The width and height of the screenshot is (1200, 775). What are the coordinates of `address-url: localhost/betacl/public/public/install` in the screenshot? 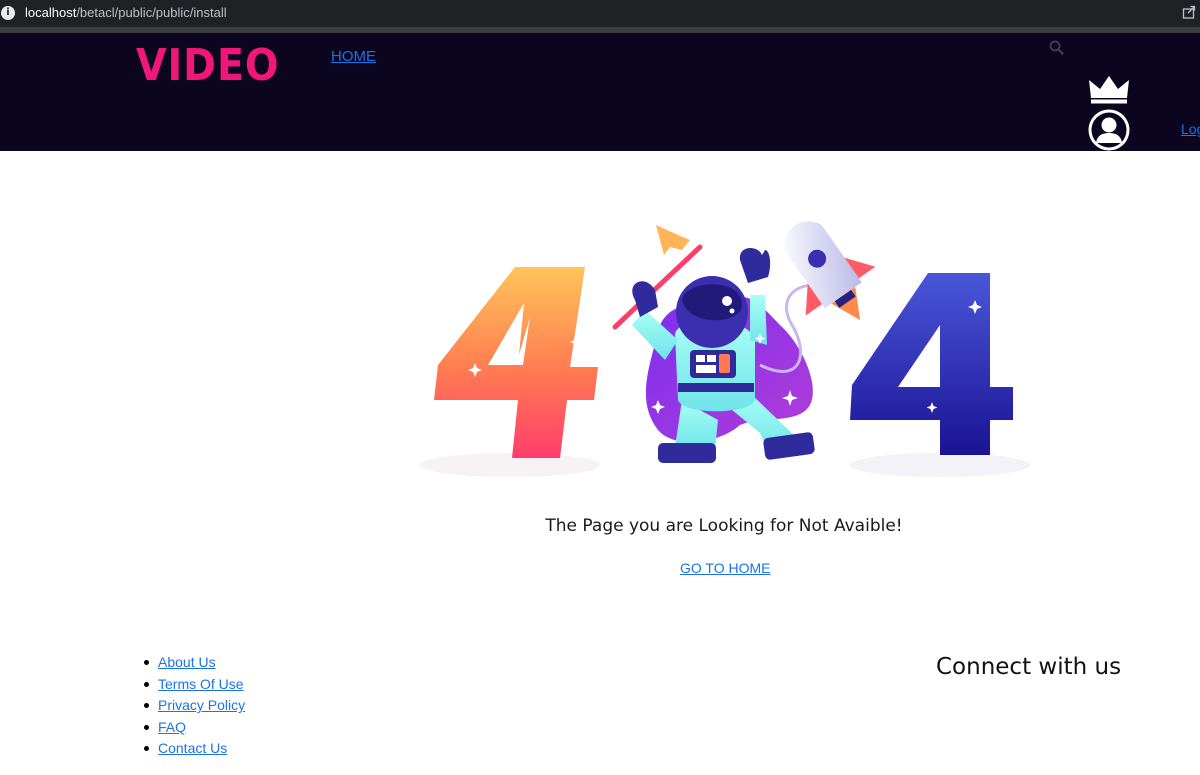 It's located at (126, 13).